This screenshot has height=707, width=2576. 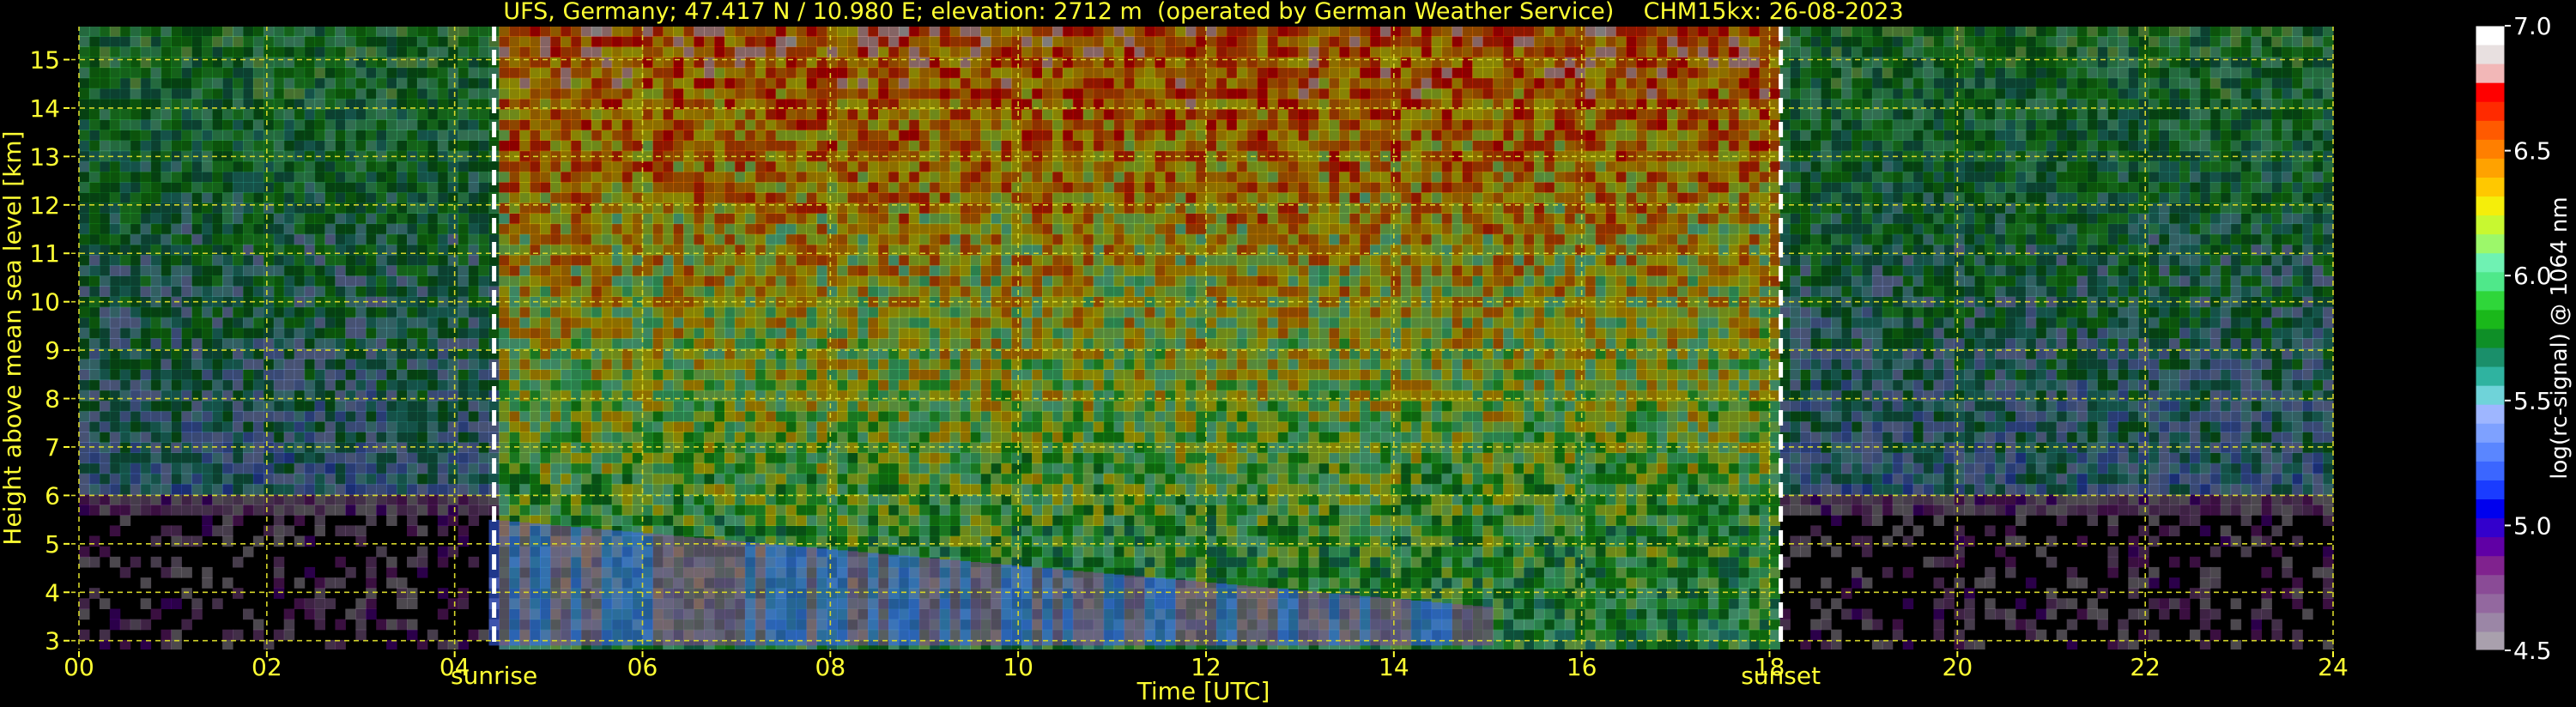 What do you see at coordinates (52, 545) in the screenshot?
I see `y-tick-label: 5` at bounding box center [52, 545].